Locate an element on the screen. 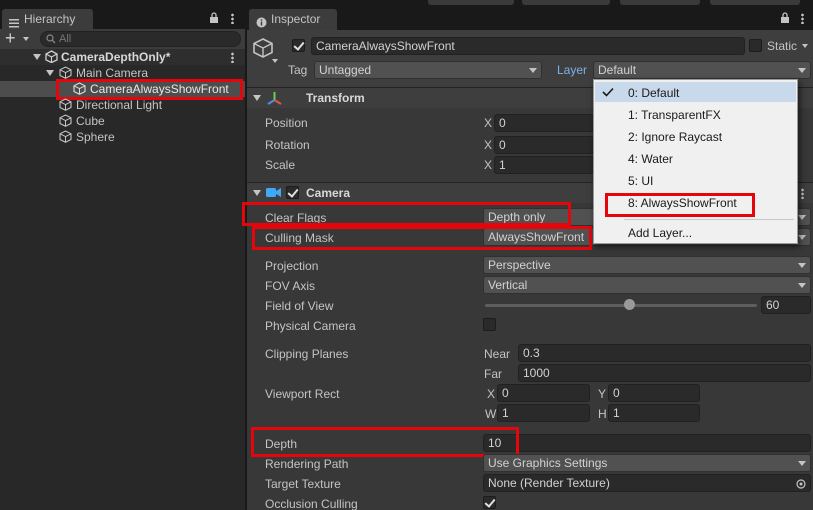 The height and width of the screenshot is (510, 813). rendering-path-value: Use Graphics Settings is located at coordinates (548, 463).